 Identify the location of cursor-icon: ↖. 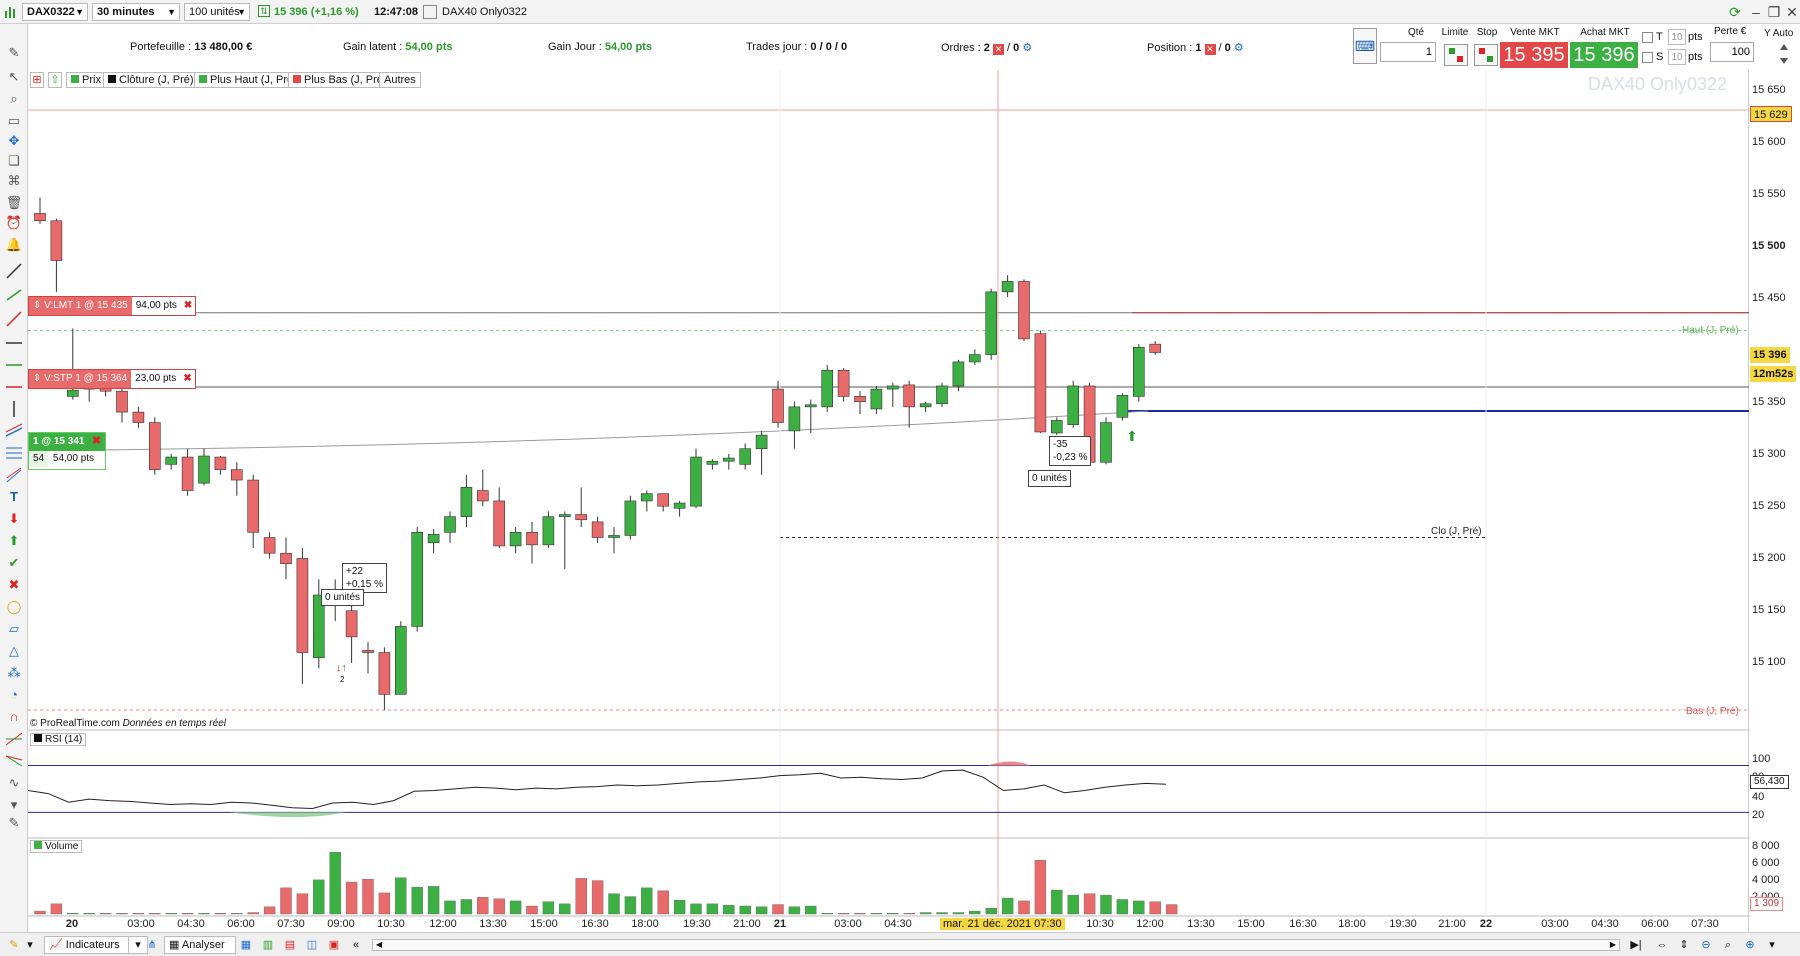
(14, 77).